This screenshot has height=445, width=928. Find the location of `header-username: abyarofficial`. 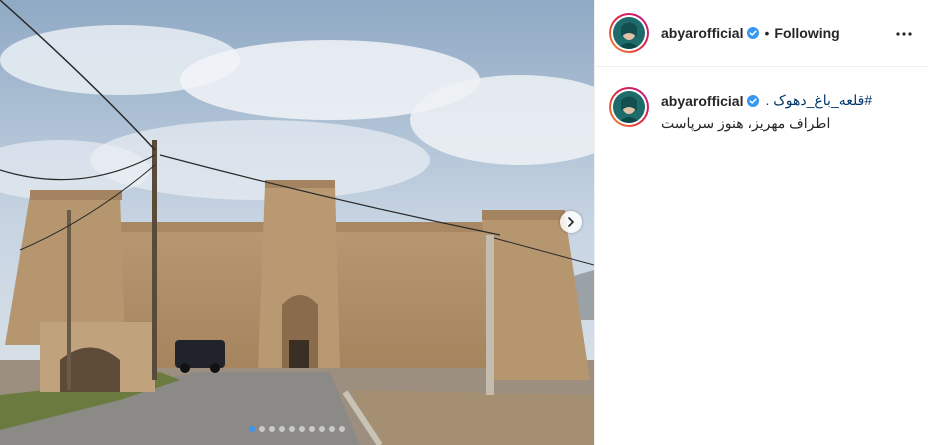

header-username: abyarofficial is located at coordinates (702, 33).